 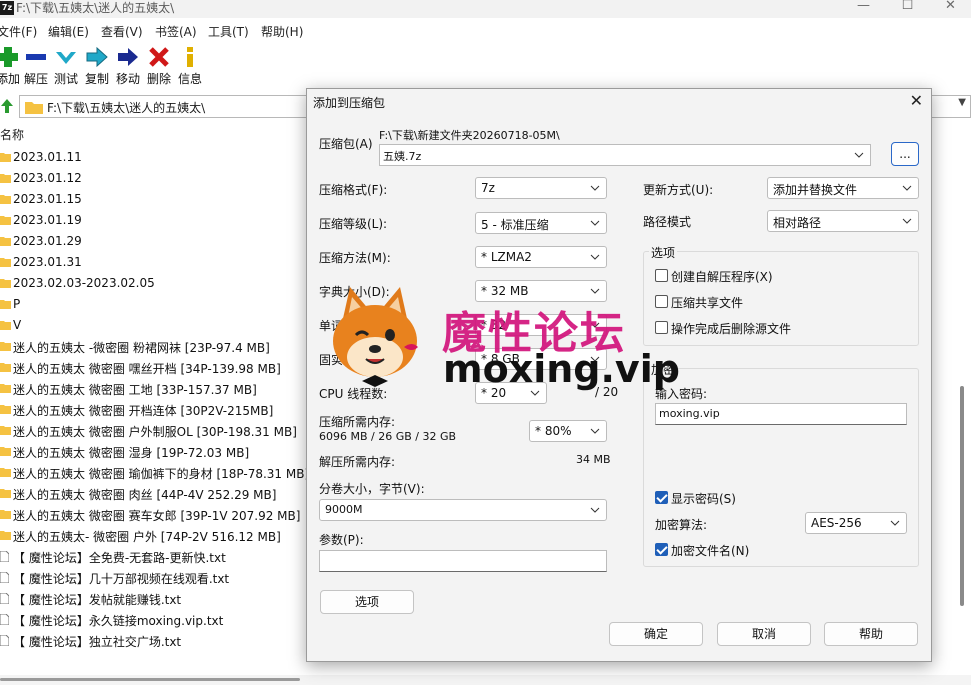 What do you see at coordinates (949, 8) in the screenshot?
I see `close-button: ✕` at bounding box center [949, 8].